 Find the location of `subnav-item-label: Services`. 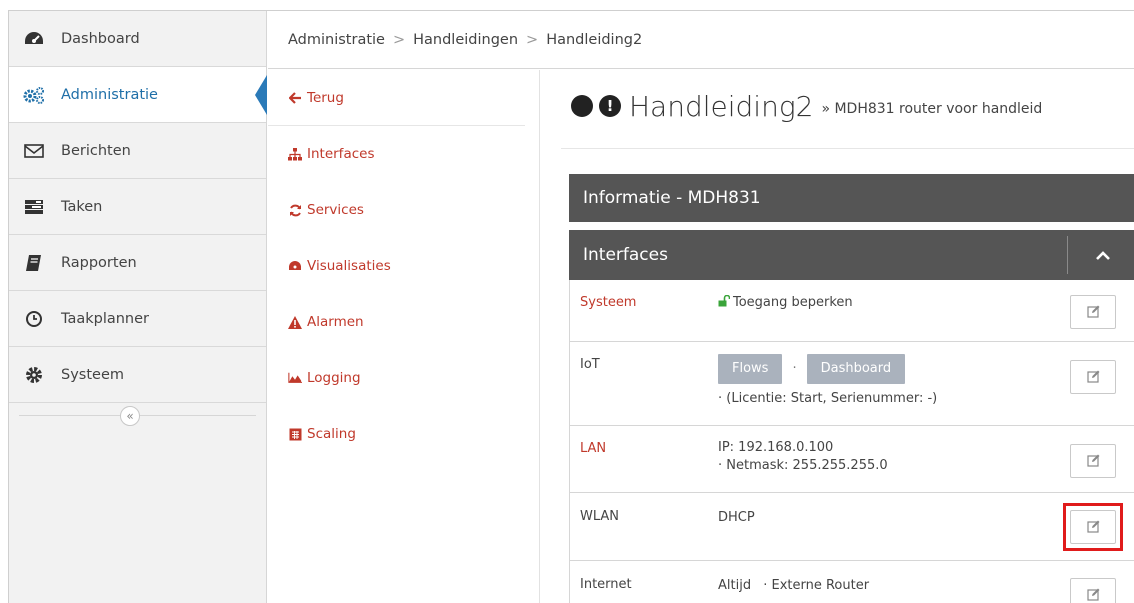

subnav-item-label: Services is located at coordinates (335, 210).